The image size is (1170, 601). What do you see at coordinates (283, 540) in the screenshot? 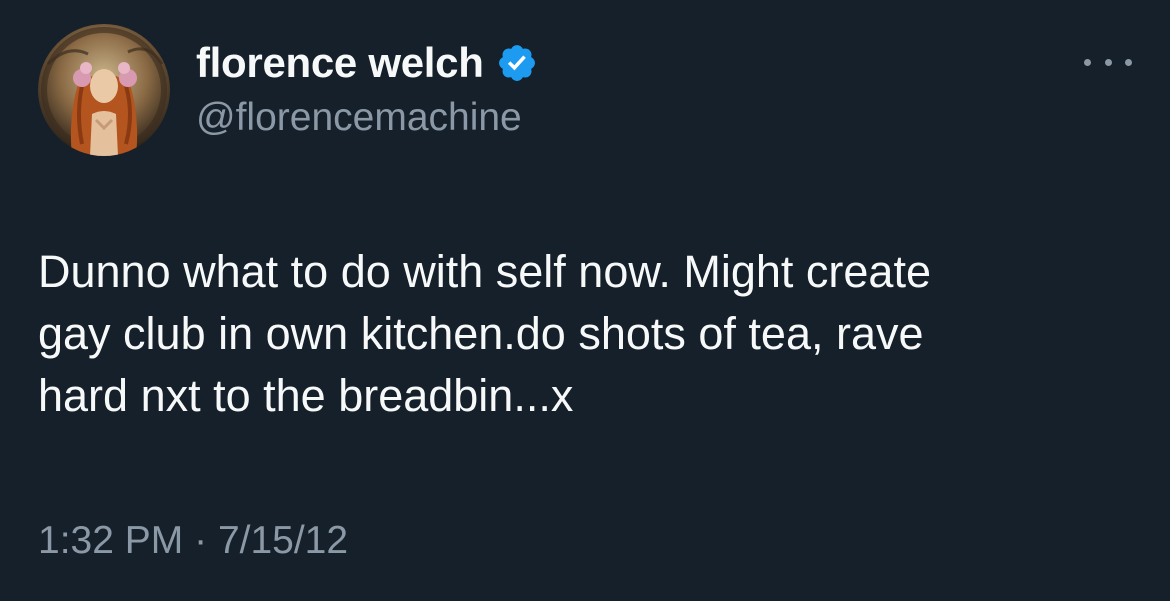
I see `tweet-date: 7/15/12` at bounding box center [283, 540].